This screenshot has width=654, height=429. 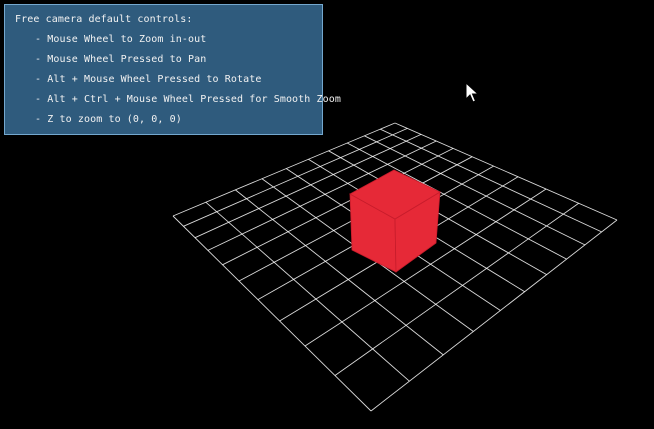 I want to click on grid-line, so click(x=272, y=313).